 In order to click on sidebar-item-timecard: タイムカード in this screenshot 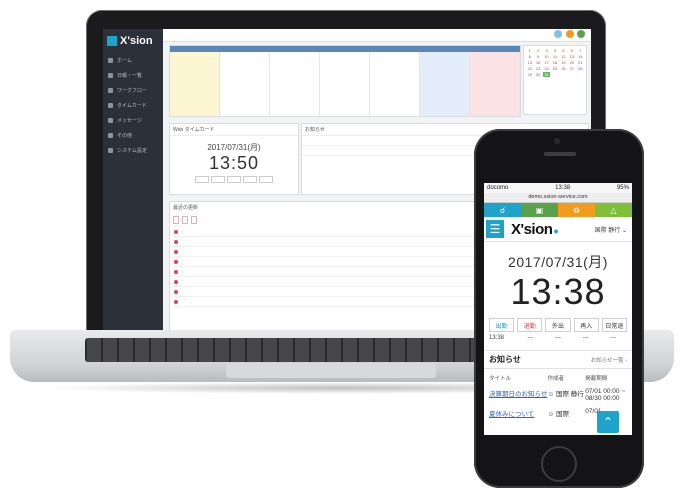, I will do `click(133, 105)`.